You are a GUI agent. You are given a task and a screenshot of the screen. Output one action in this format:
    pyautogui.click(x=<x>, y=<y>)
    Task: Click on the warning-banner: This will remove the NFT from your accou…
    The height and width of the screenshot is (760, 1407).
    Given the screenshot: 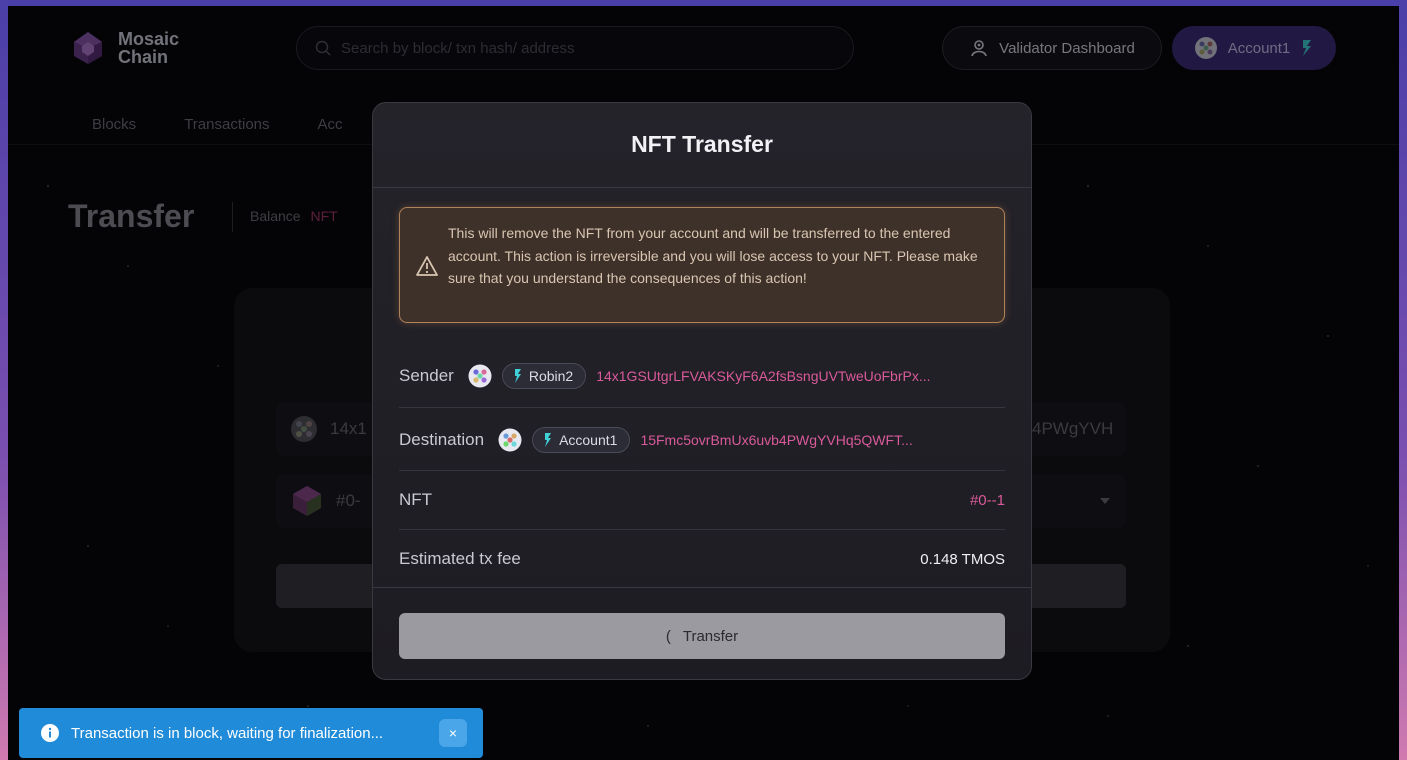 What is the action you would take?
    pyautogui.click(x=702, y=265)
    